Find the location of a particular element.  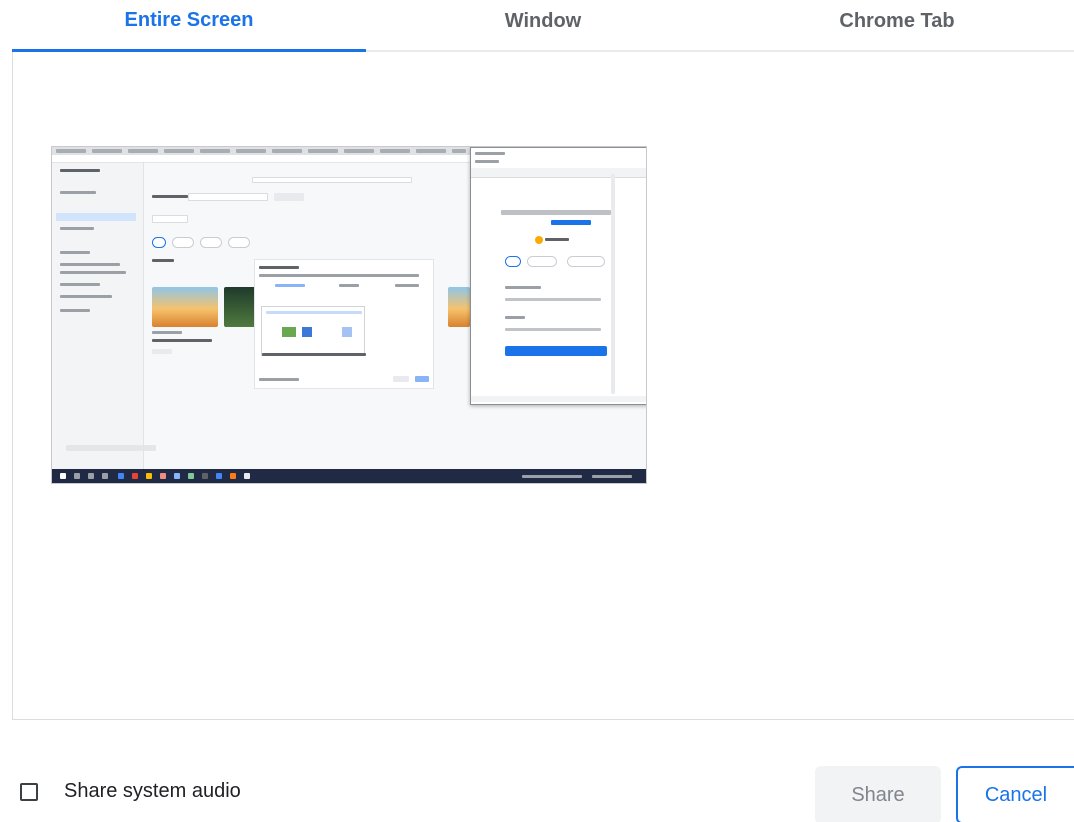

thumbnail-sidebar is located at coordinates (104, 316).